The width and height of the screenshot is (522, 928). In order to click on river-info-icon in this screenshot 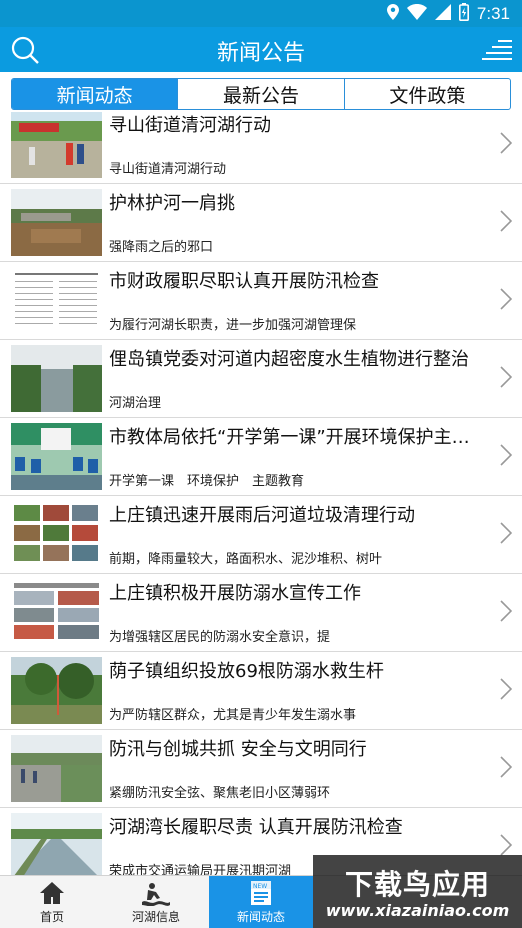, I will do `click(156, 893)`.